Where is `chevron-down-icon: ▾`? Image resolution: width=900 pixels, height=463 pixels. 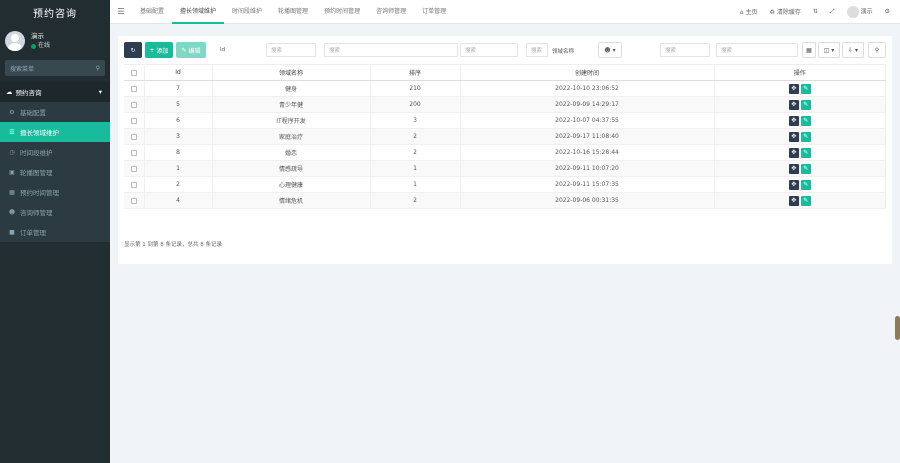 chevron-down-icon: ▾ is located at coordinates (100, 92).